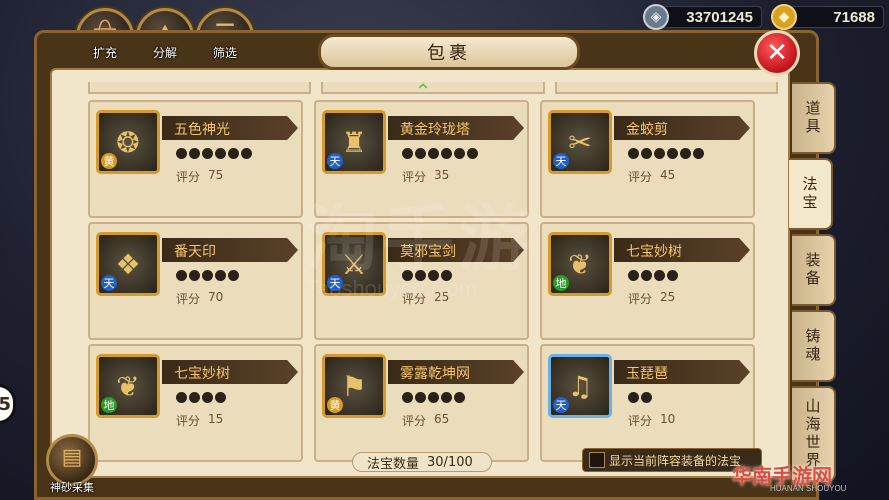  I want to click on tab-treasures: 法宝, so click(811, 194).